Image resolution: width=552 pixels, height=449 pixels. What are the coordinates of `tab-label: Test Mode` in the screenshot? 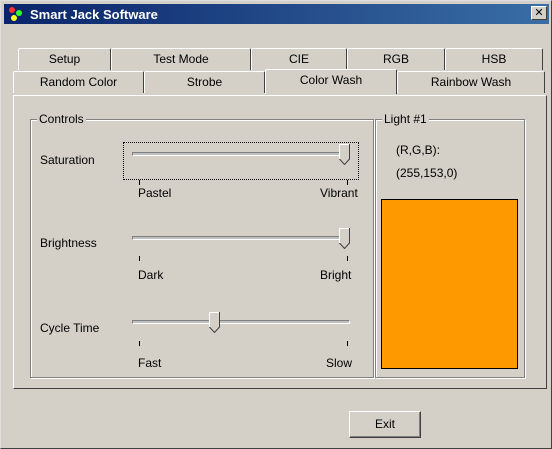 It's located at (181, 59).